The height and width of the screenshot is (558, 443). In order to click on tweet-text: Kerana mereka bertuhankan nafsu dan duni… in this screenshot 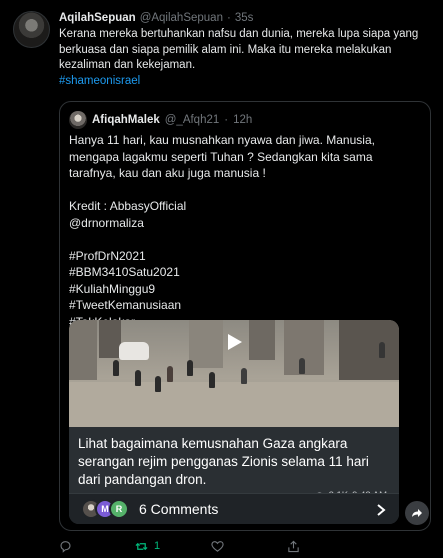, I will do `click(239, 49)`.